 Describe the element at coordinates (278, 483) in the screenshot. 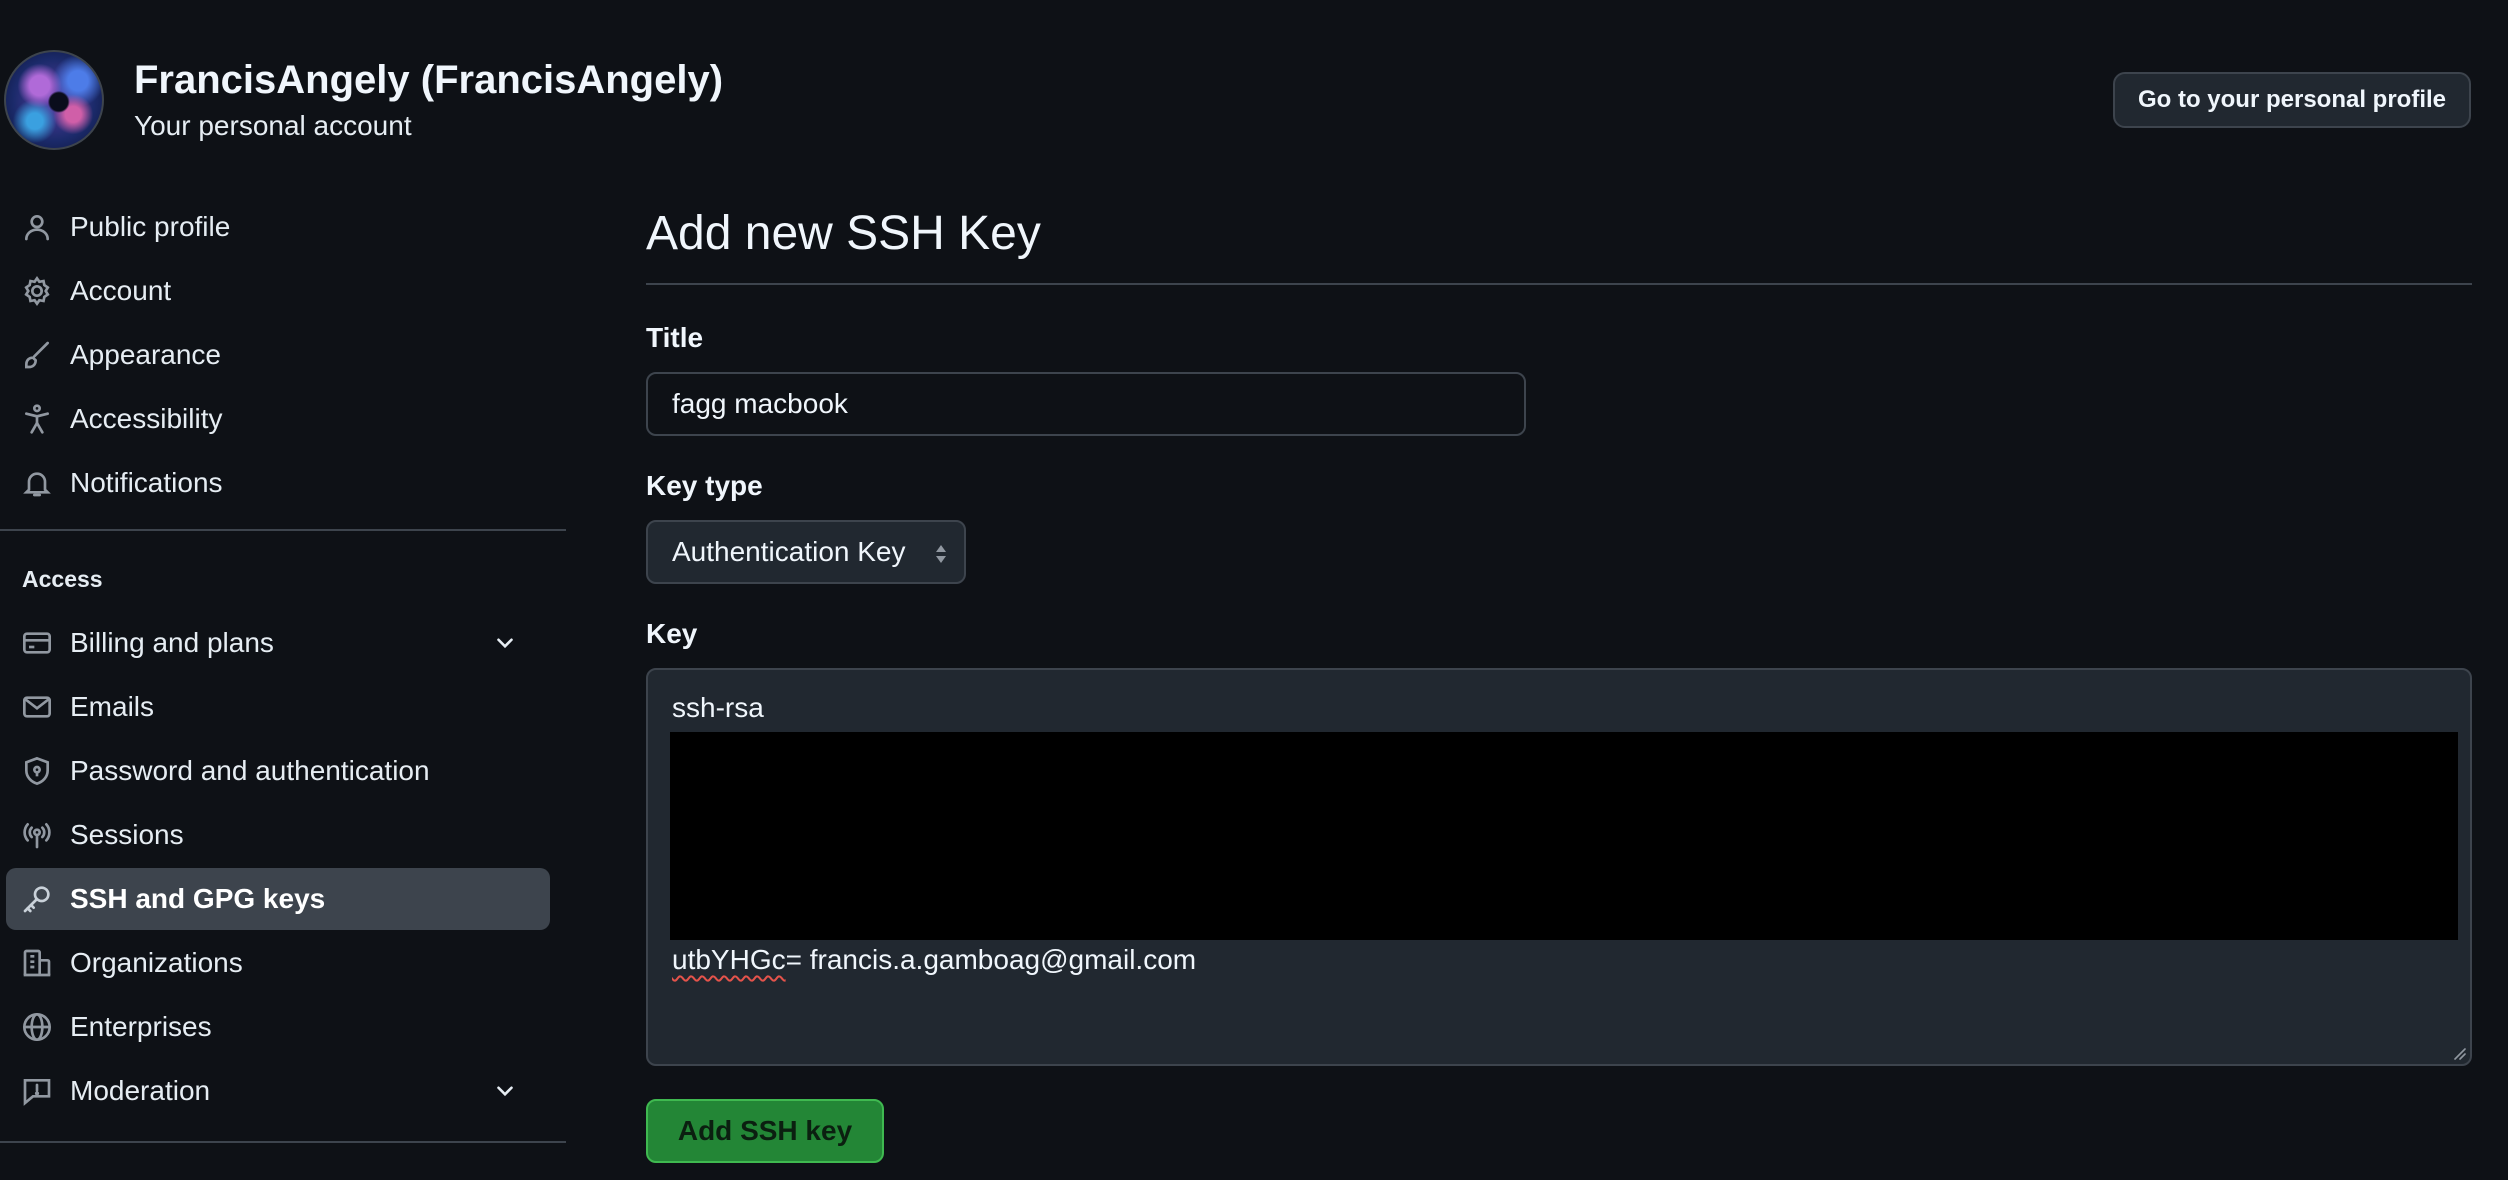

I see `sidebar-item-notifications: Notifications` at that location.